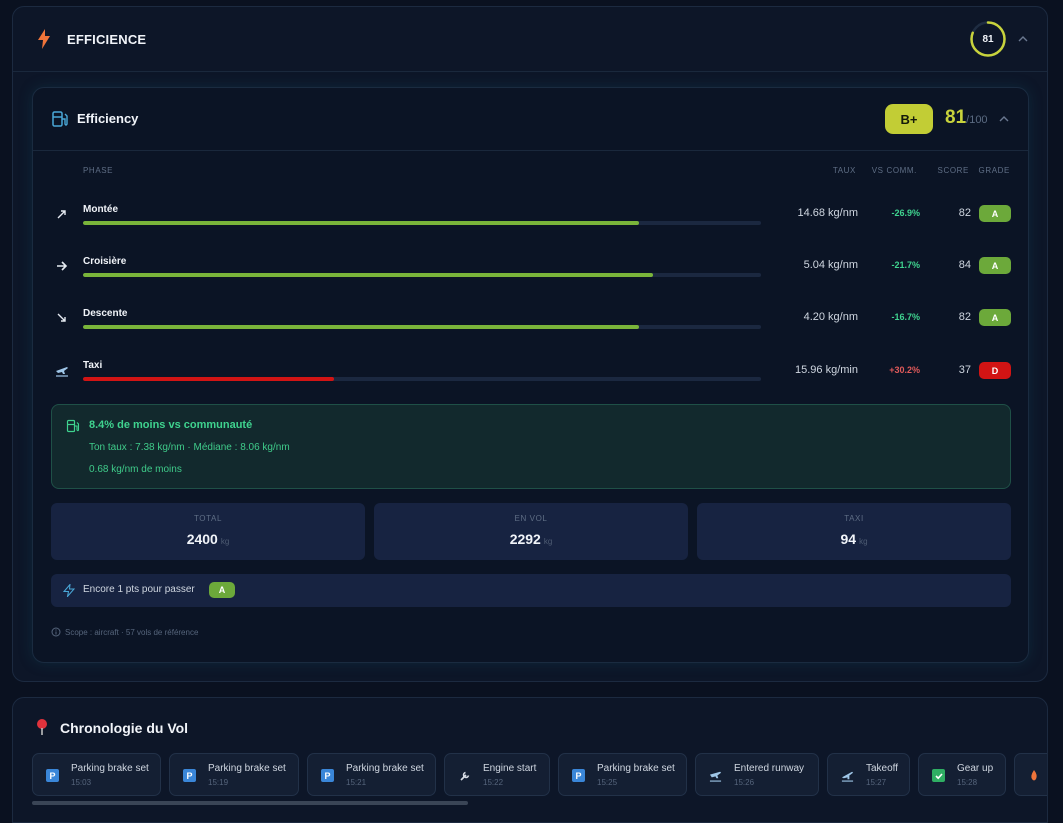 This screenshot has width=1063, height=823. Describe the element at coordinates (531, 518) in the screenshot. I see `stat-label: EN VOL` at that location.